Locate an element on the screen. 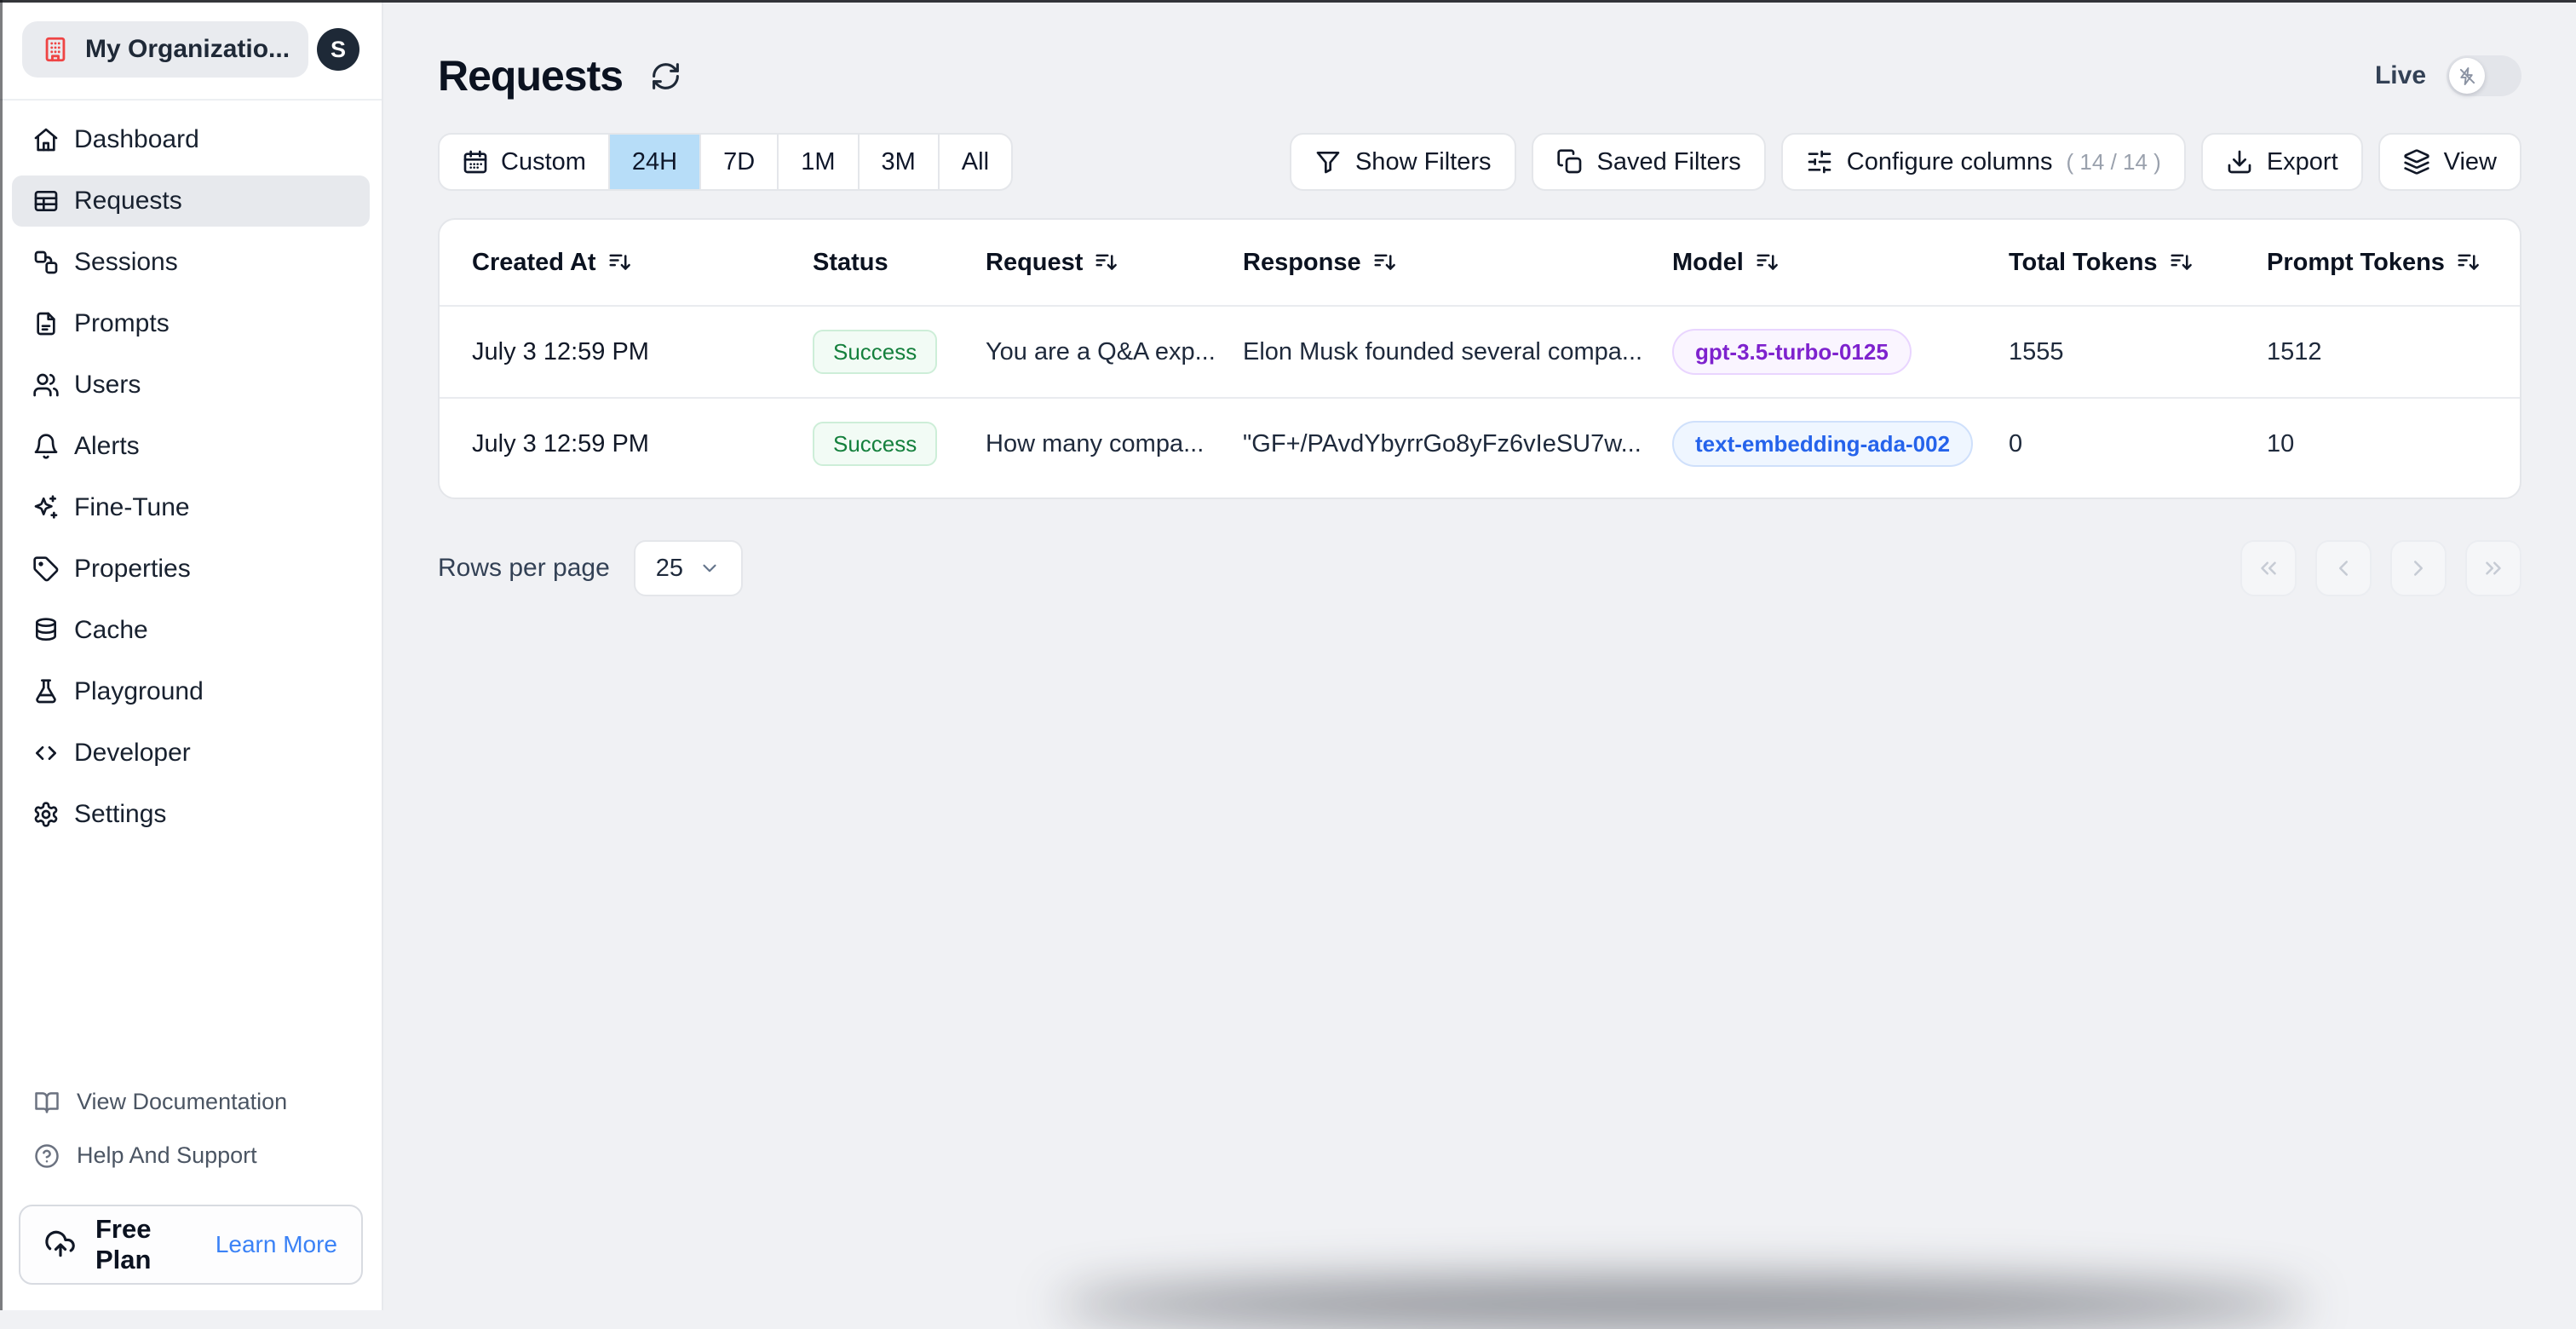  bolt-slash-icon is located at coordinates (2467, 75).